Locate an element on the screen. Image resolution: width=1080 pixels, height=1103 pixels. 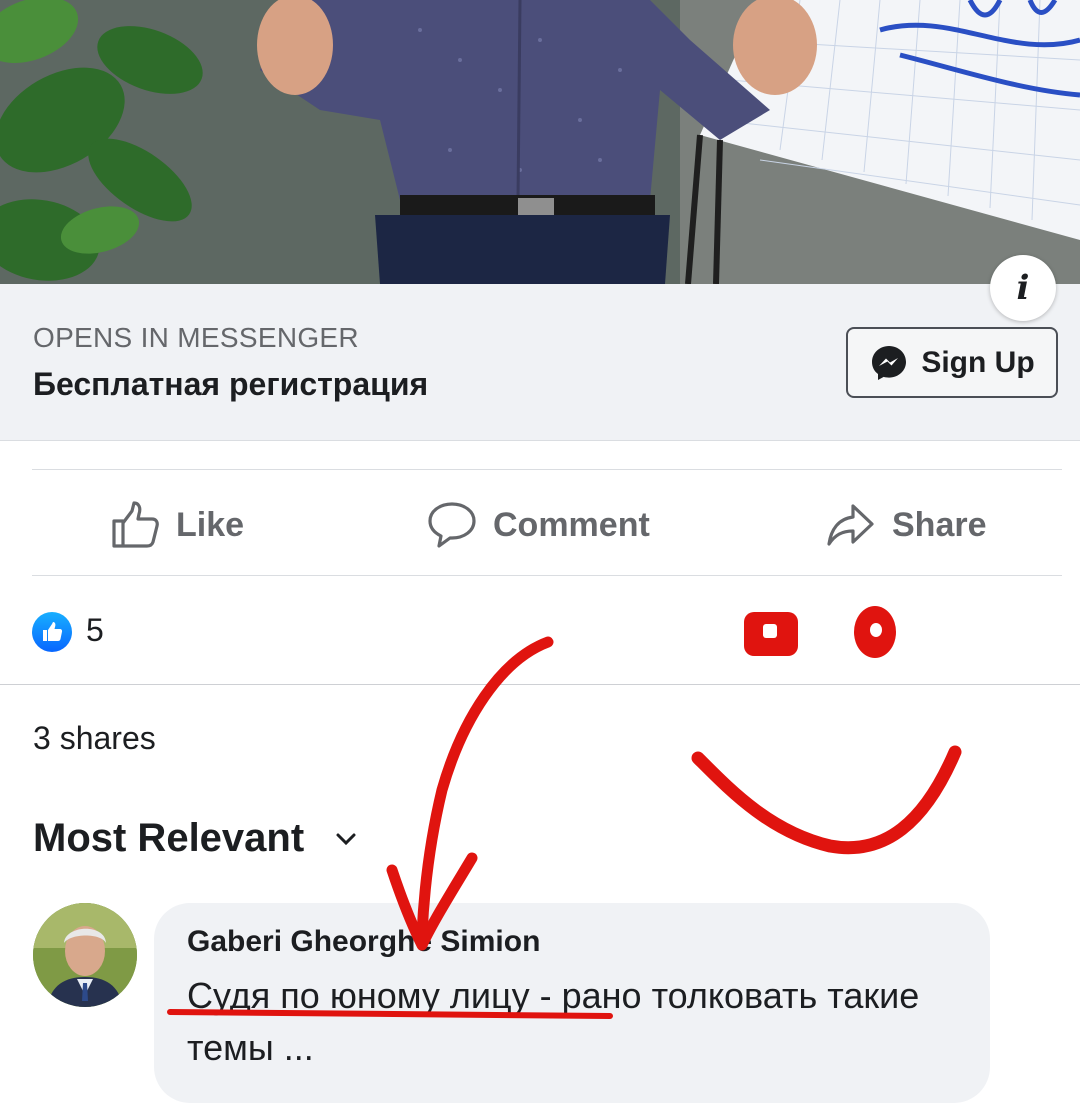
comment-label: Comment is located at coordinates (571, 524).